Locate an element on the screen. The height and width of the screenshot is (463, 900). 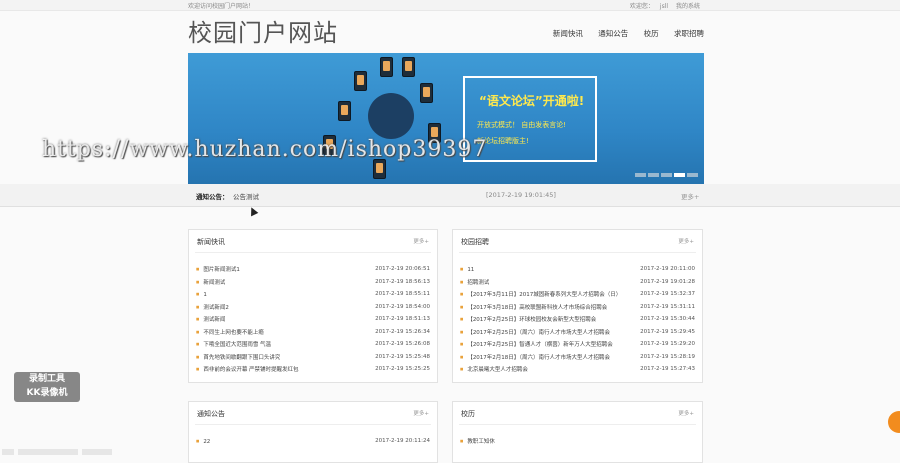
list-item: 新闻测试 2017-2-19 18:56:13 is located at coordinates (313, 282).